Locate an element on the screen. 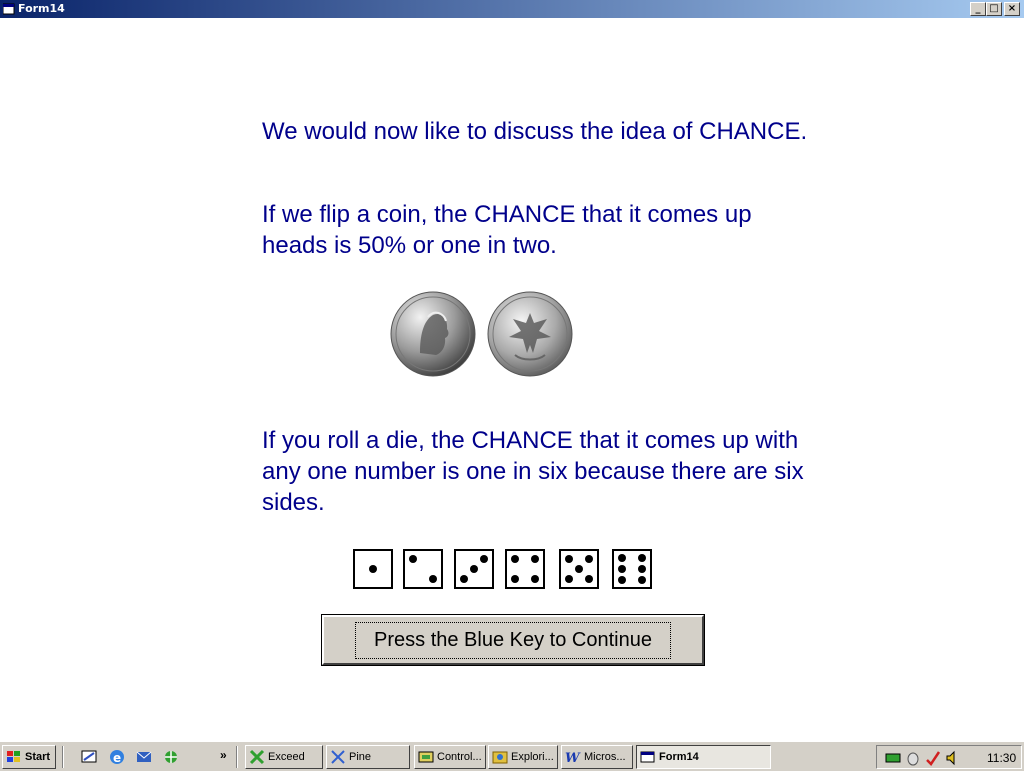 The height and width of the screenshot is (771, 1024). form-window-icon is located at coordinates (9, 9).